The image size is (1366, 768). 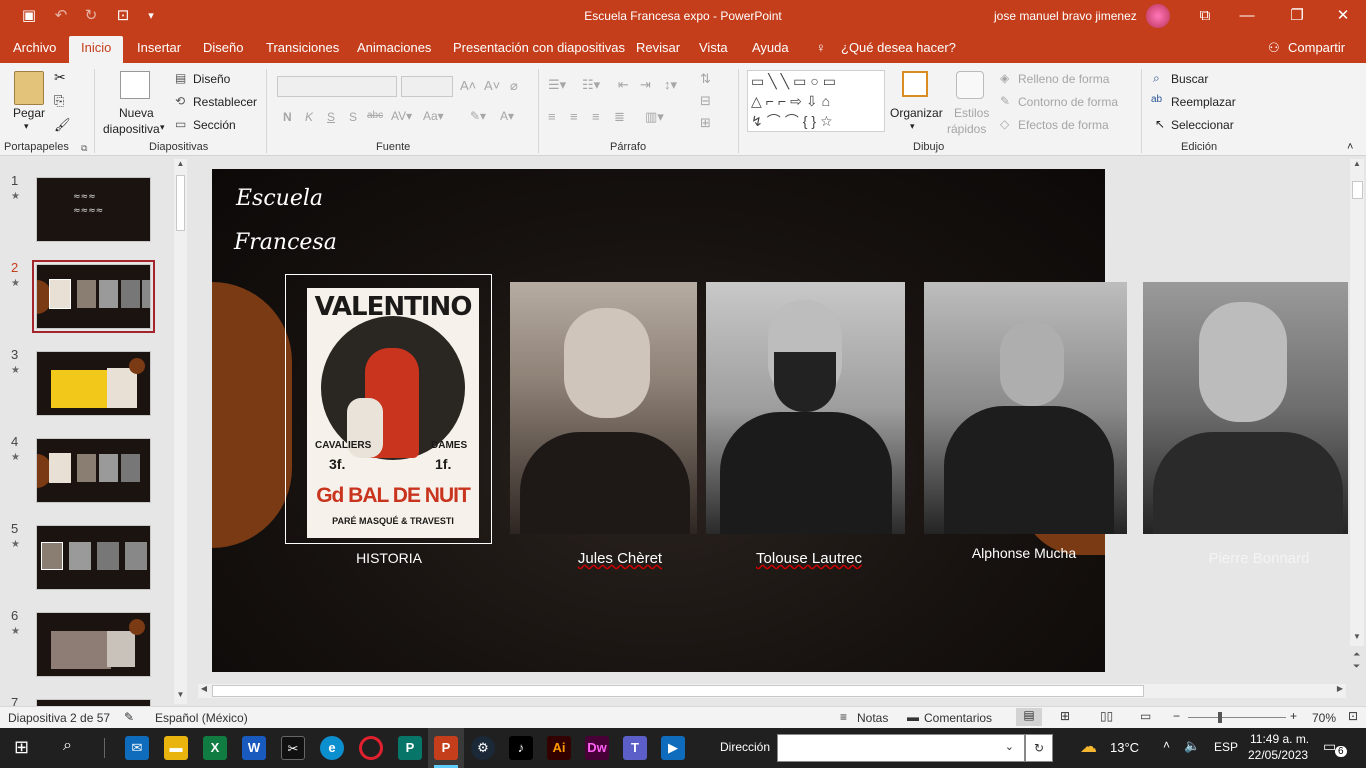 I want to click on zoom-in-icon: +, so click(x=1293, y=716).